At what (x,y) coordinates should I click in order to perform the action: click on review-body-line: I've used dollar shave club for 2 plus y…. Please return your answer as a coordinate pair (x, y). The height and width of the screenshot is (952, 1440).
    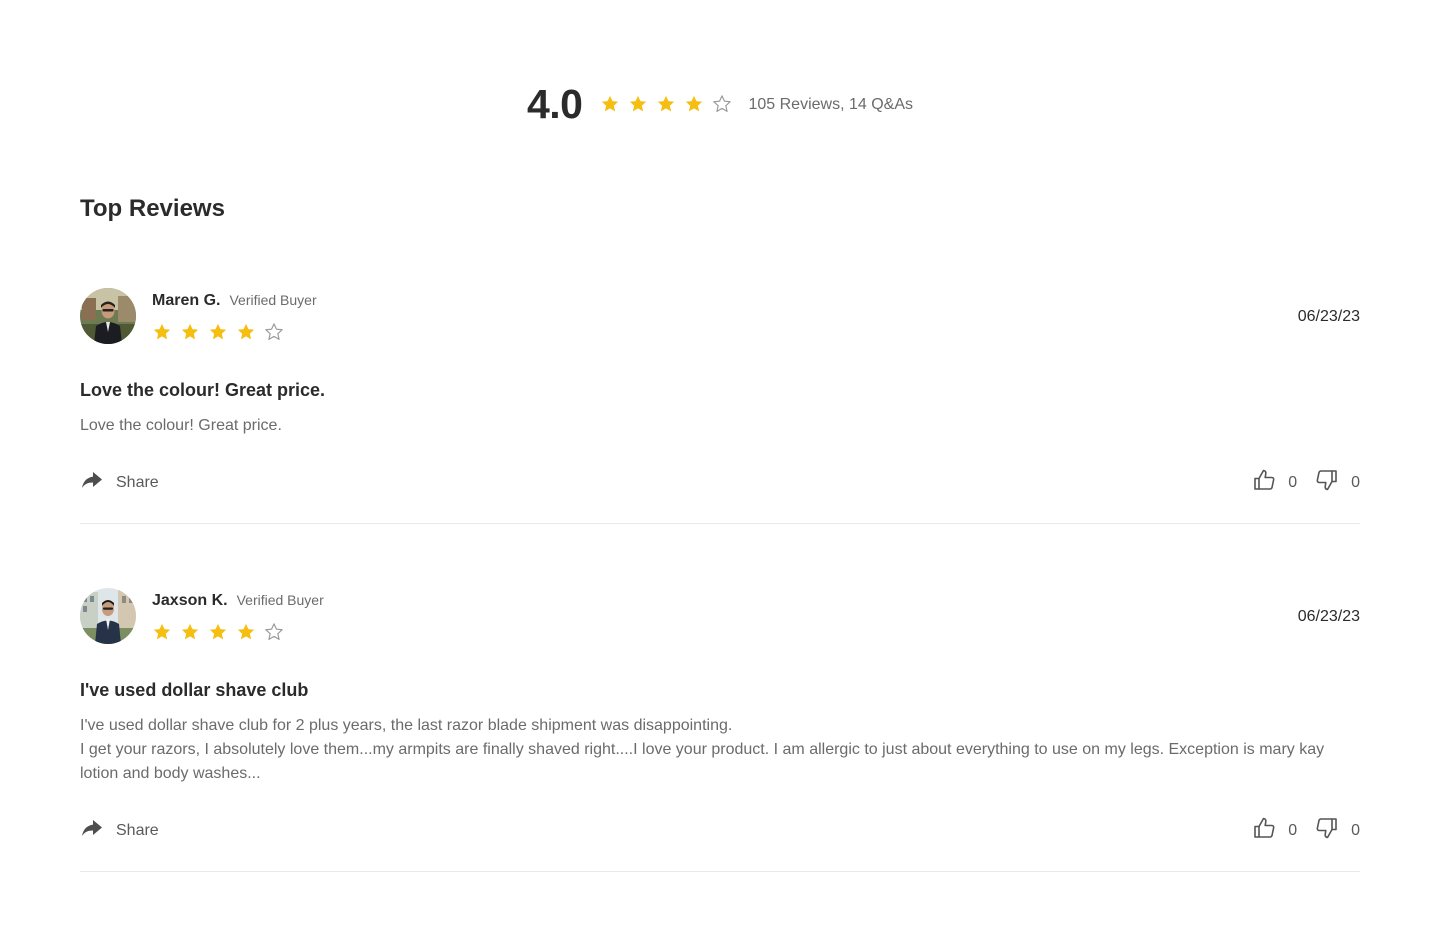
    Looking at the image, I should click on (406, 725).